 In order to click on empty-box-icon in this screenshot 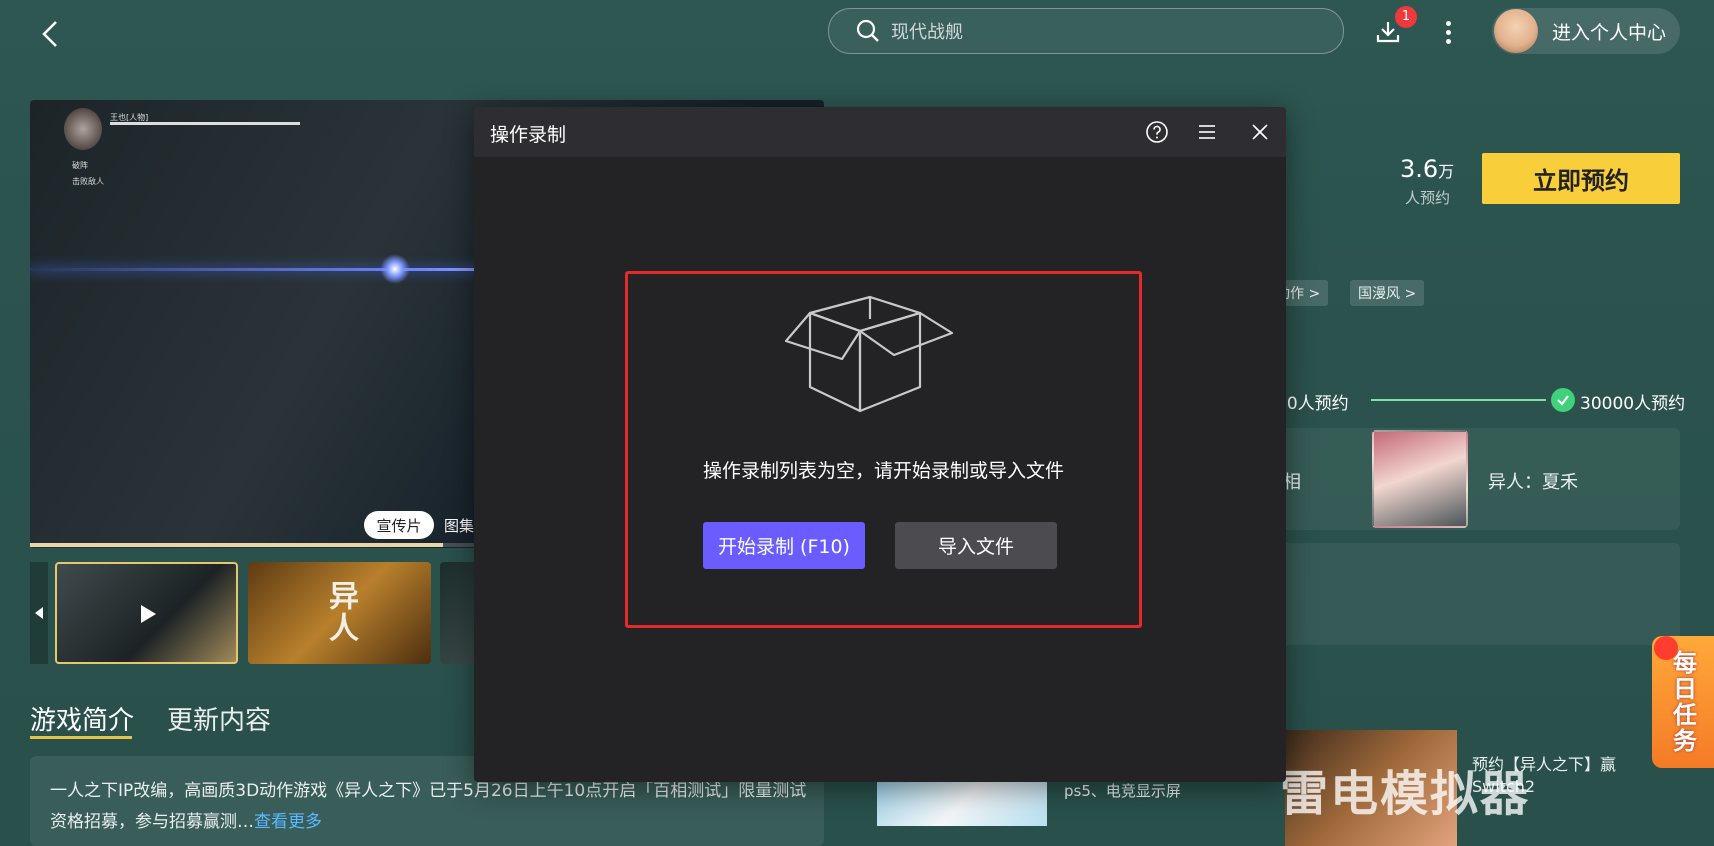, I will do `click(869, 354)`.